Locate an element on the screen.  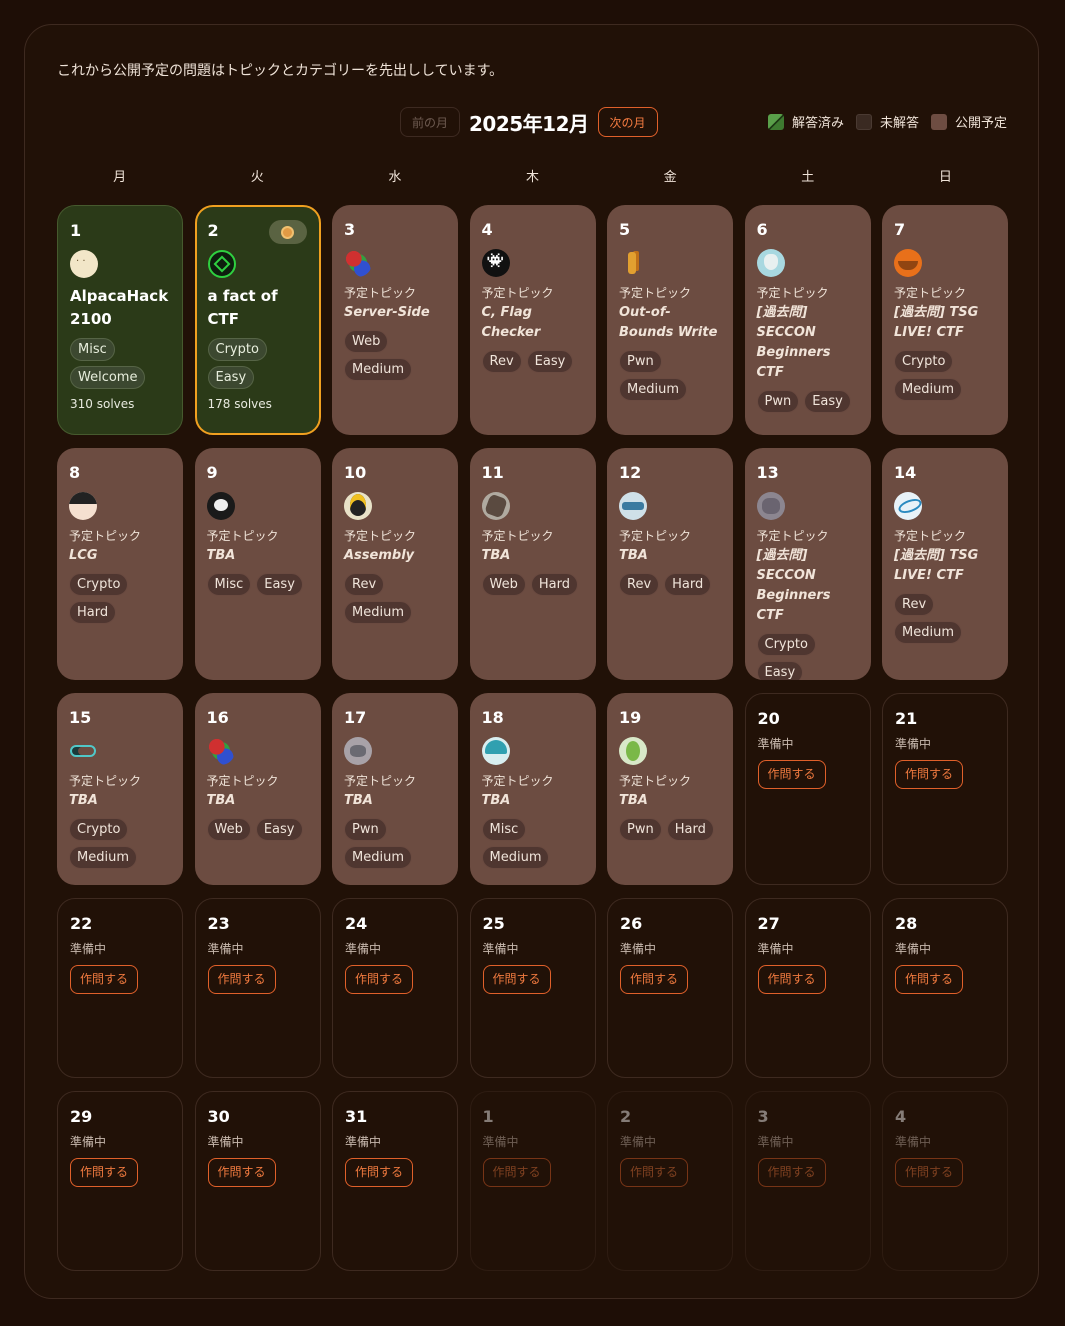
day-number: 1 is located at coordinates (488, 1116).